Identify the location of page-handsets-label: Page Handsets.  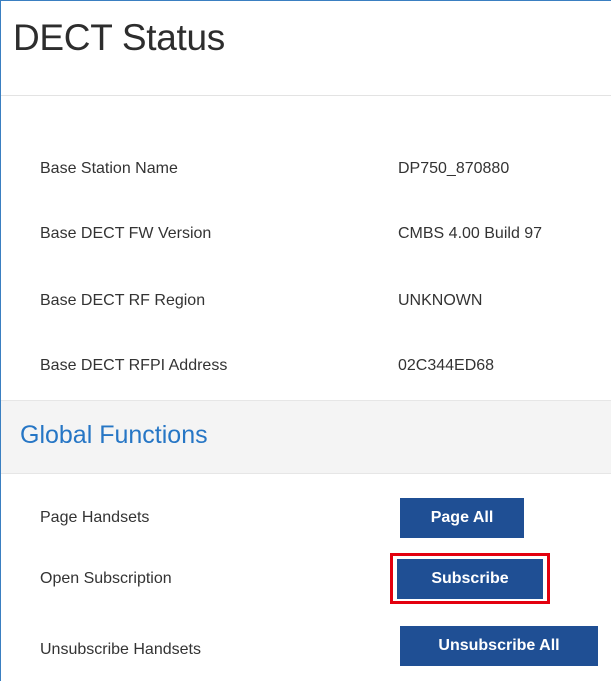
(95, 517).